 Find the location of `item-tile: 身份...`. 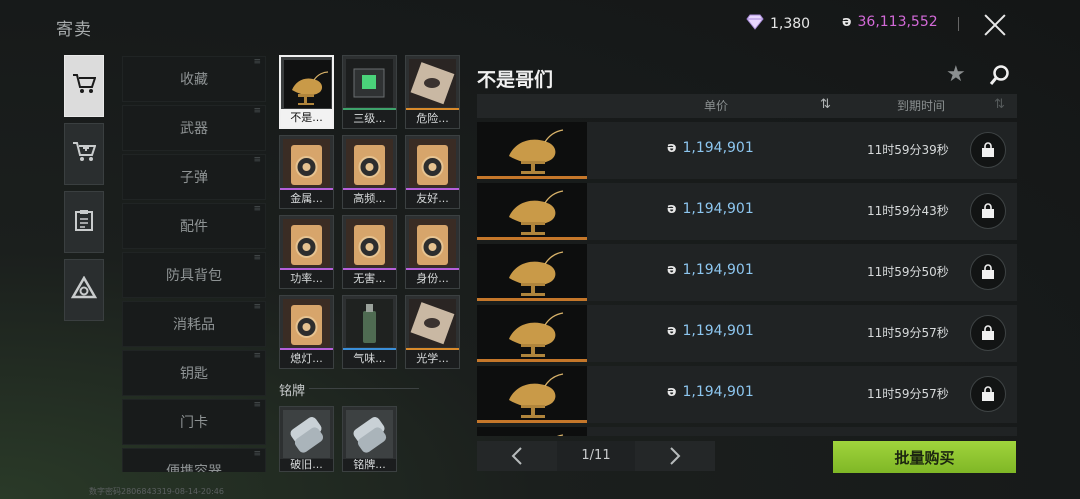

item-tile: 身份... is located at coordinates (432, 252).